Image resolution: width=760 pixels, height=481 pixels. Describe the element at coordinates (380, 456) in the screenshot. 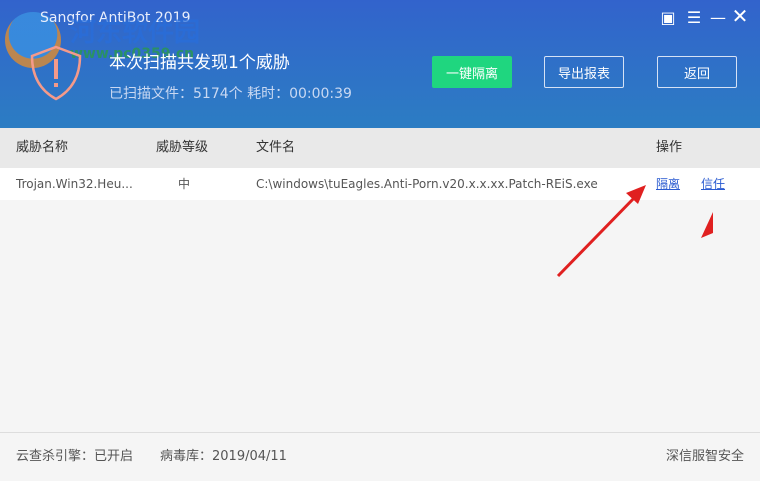

I see `status-bar: 云查杀引擎：已开启 病毒库：2019/04/11 深信服智安全` at that location.